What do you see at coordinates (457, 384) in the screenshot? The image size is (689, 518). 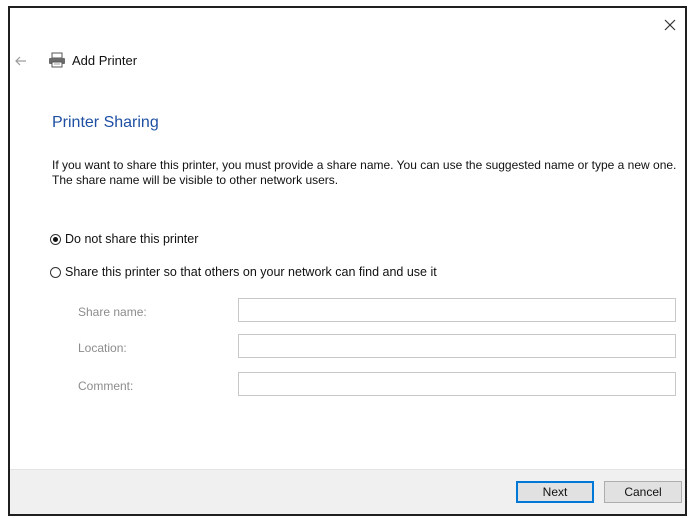 I see `comment-input` at bounding box center [457, 384].